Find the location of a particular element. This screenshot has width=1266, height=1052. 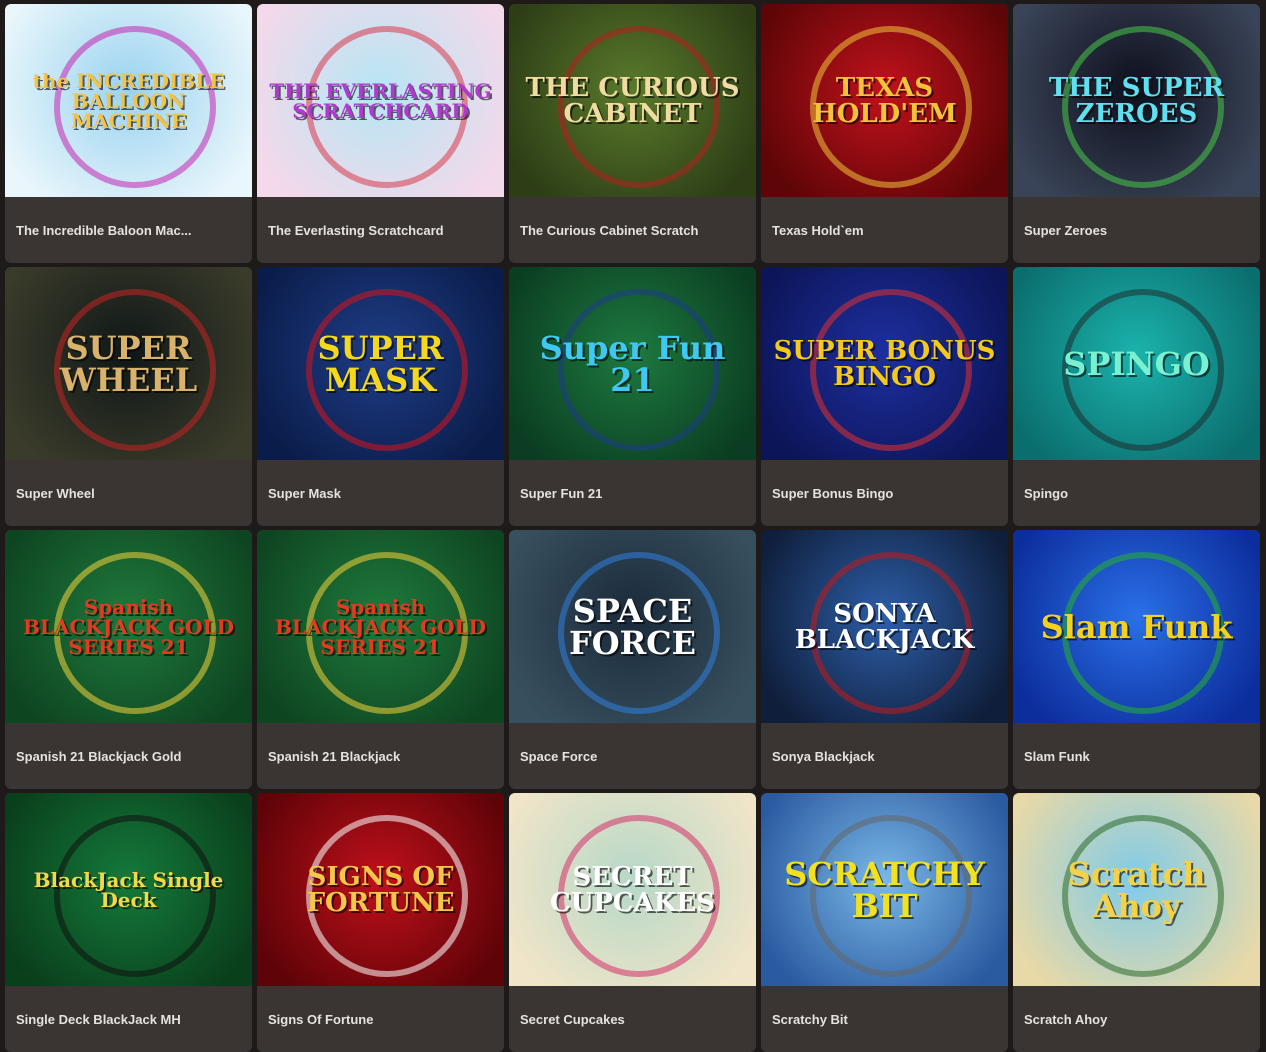

game-thumbnail: THE CURIOUS CABINET is located at coordinates (632, 100).